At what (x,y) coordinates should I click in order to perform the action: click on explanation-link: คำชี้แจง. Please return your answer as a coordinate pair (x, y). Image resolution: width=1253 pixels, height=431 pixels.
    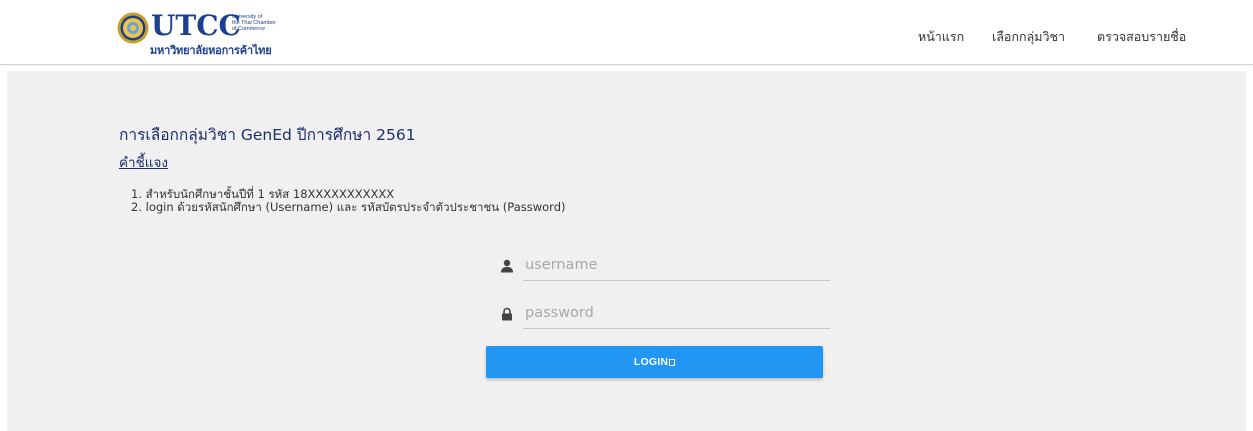
    Looking at the image, I should click on (143, 163).